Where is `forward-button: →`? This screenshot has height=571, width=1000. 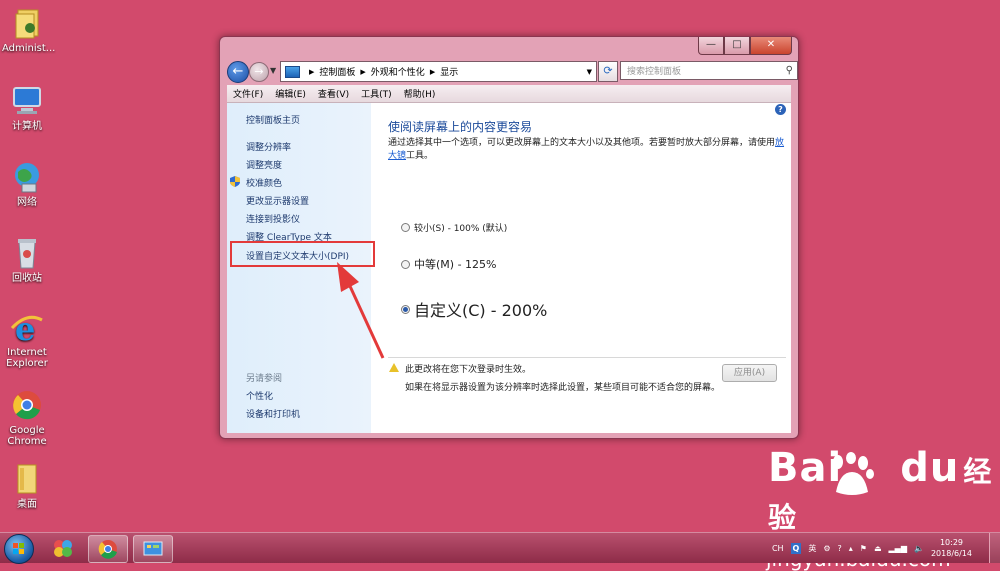
forward-button: → is located at coordinates (259, 72).